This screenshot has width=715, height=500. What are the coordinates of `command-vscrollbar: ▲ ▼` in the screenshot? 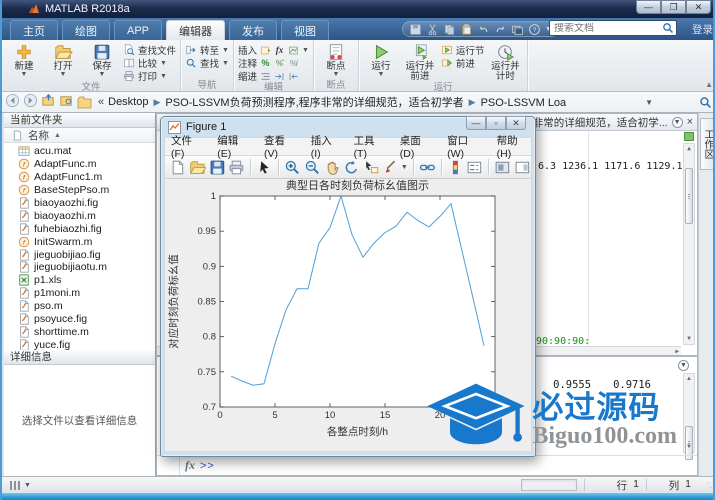 It's located at (689, 416).